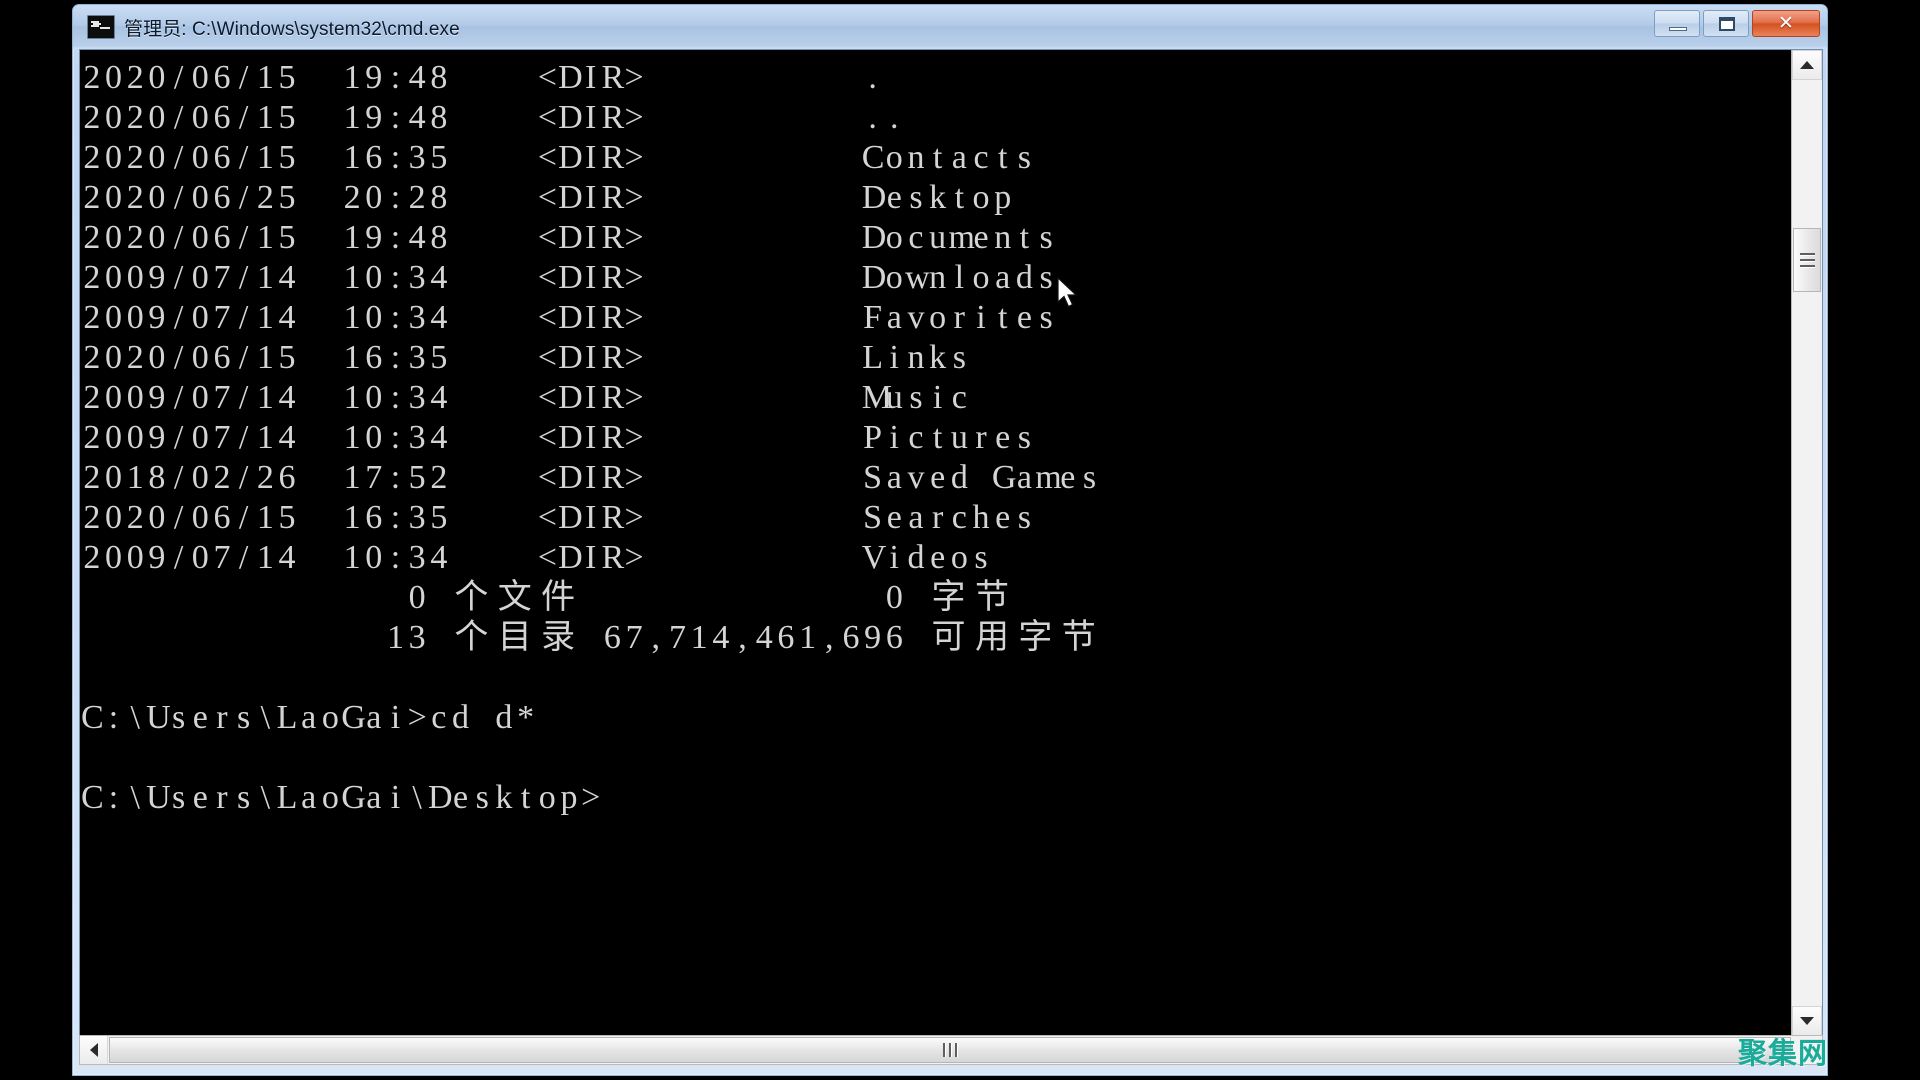 The width and height of the screenshot is (1920, 1080). Describe the element at coordinates (341, 797) in the screenshot. I see `console-line: C: \ Us e r s \ La oGa i \ De s k t o p >` at that location.